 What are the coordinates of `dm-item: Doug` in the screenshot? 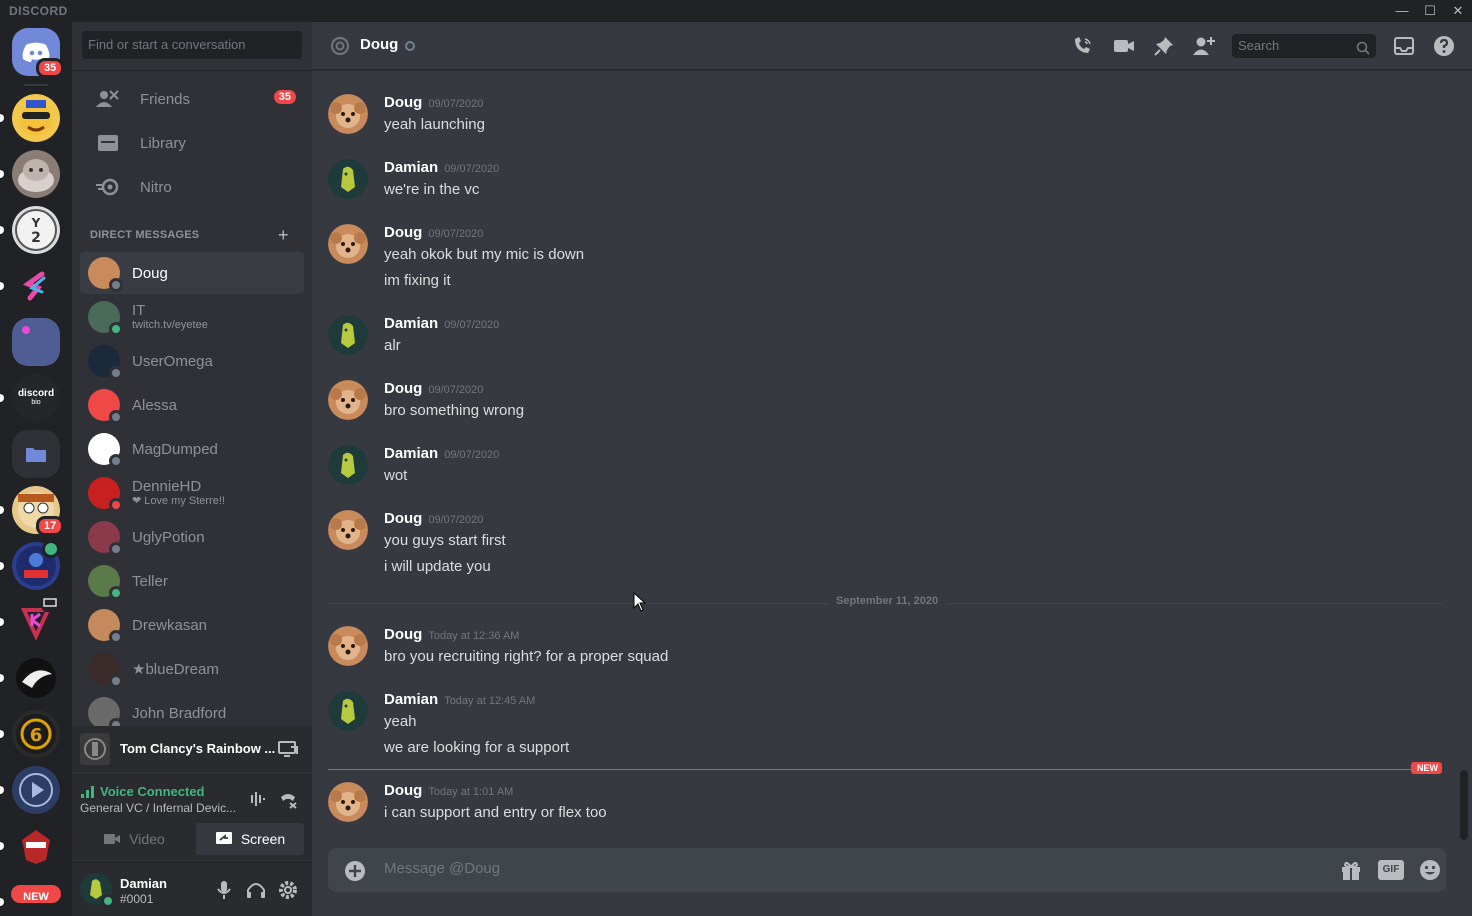 It's located at (192, 273).